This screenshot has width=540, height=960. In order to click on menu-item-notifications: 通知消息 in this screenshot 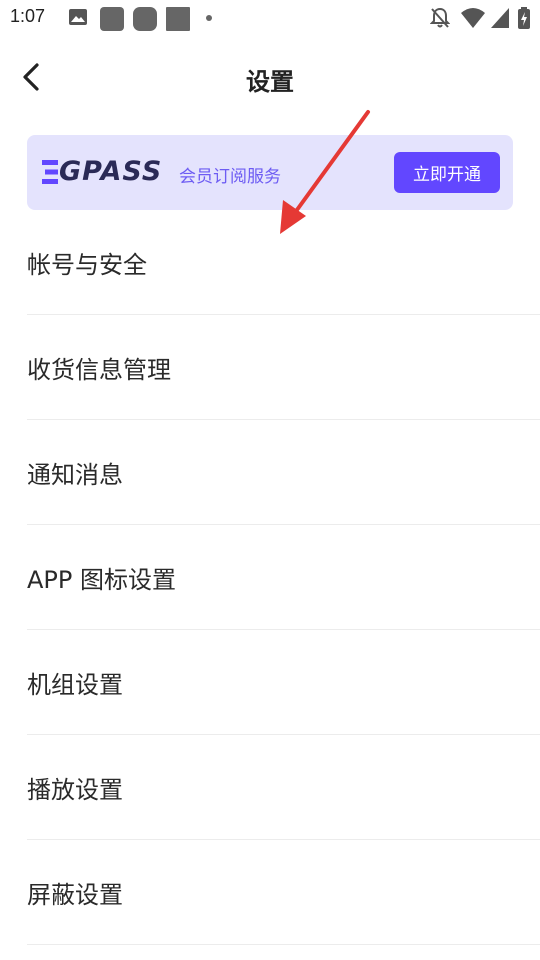, I will do `click(283, 472)`.